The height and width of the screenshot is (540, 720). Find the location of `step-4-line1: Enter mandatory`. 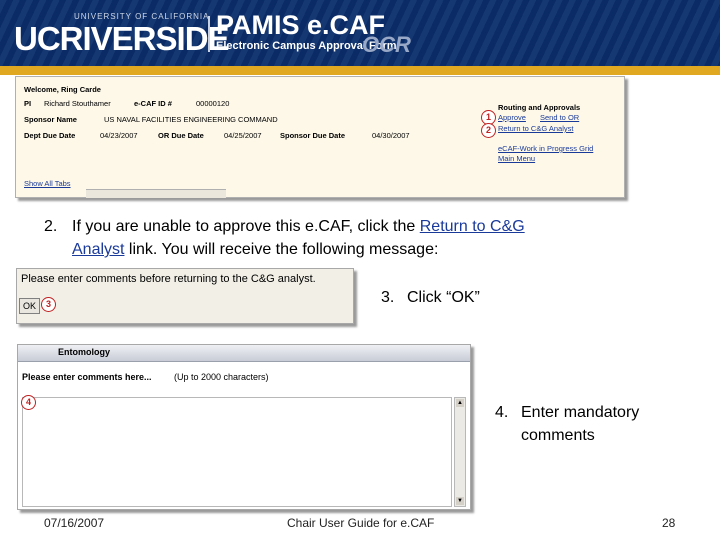

step-4-line1: Enter mandatory is located at coordinates (580, 412).